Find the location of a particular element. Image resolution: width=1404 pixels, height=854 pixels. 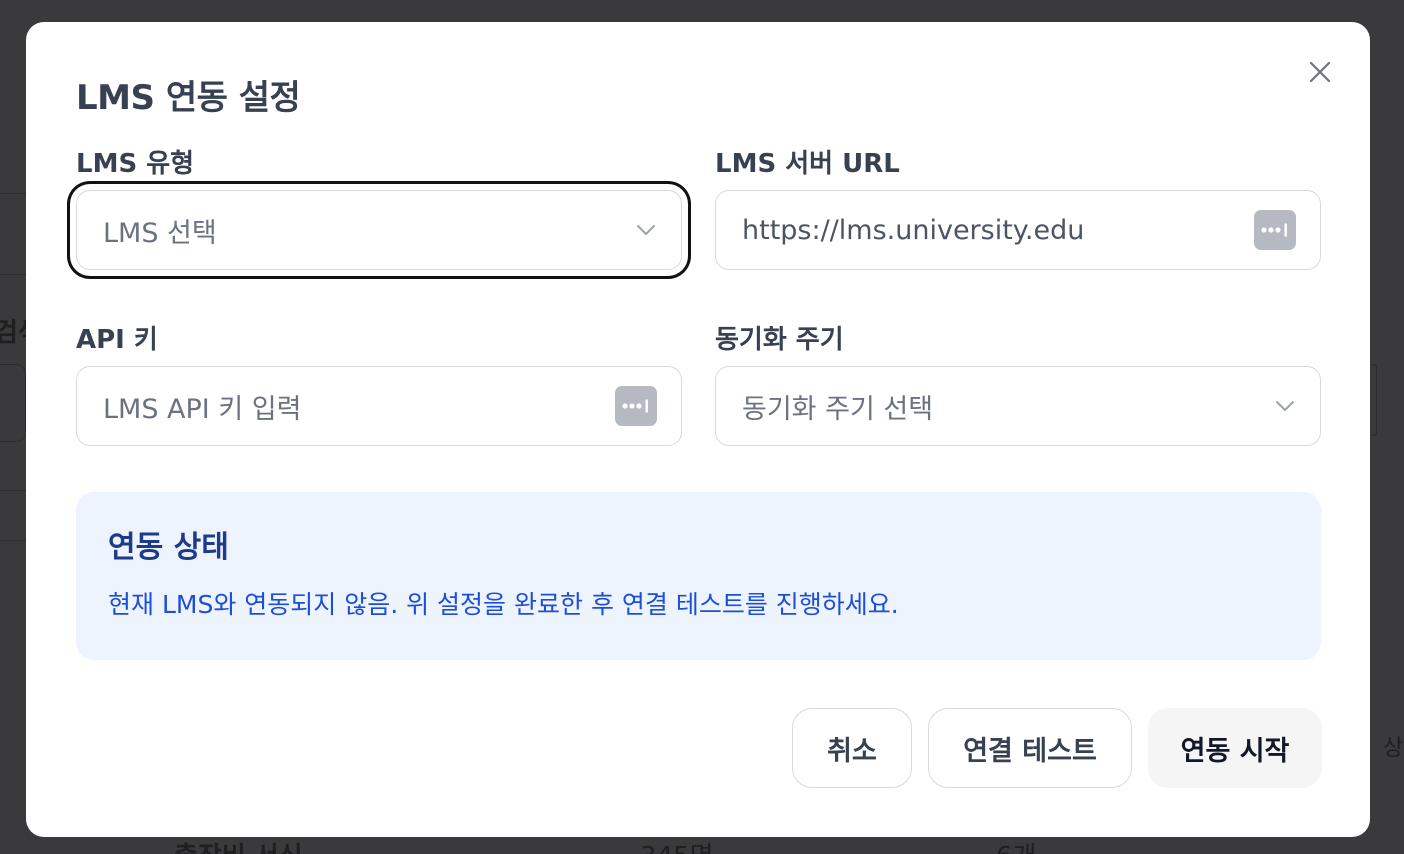

server-url-field: LMS 서버 URL https://lms.university.edu is located at coordinates (1018, 209).